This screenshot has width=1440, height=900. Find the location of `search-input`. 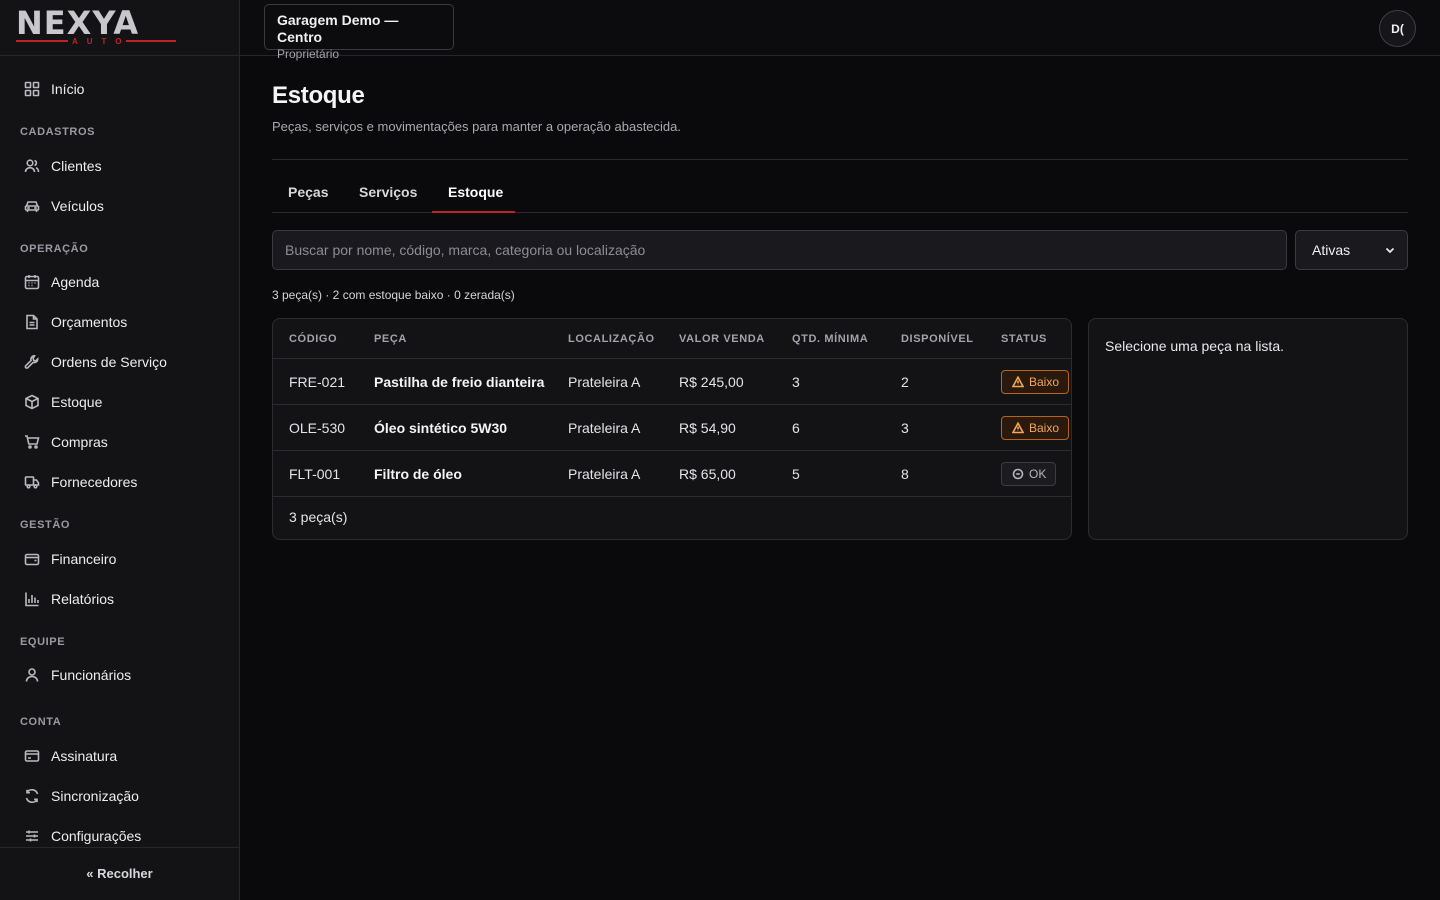

search-input is located at coordinates (779, 250).